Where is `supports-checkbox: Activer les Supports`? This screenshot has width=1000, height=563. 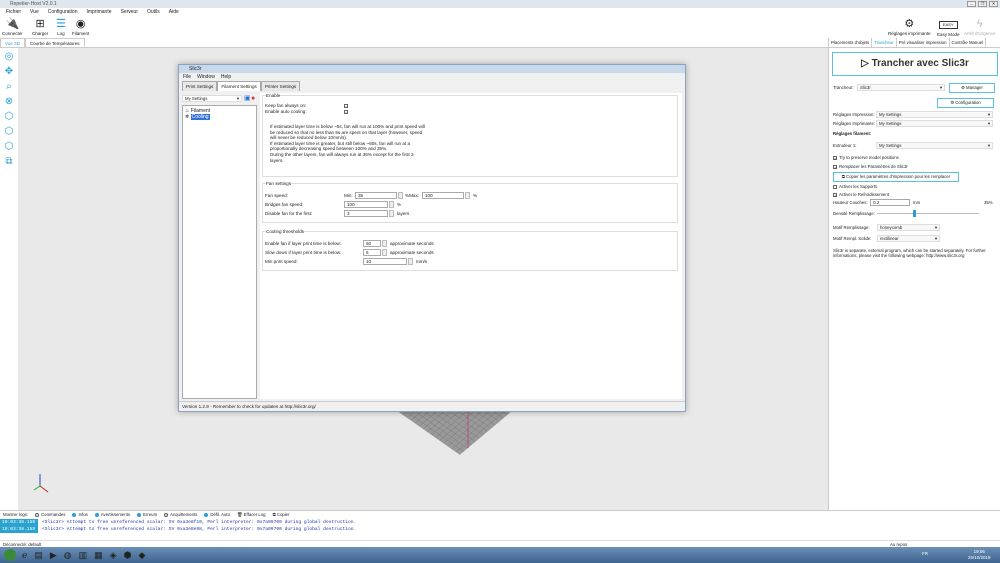 supports-checkbox: Activer les Supports is located at coordinates (855, 186).